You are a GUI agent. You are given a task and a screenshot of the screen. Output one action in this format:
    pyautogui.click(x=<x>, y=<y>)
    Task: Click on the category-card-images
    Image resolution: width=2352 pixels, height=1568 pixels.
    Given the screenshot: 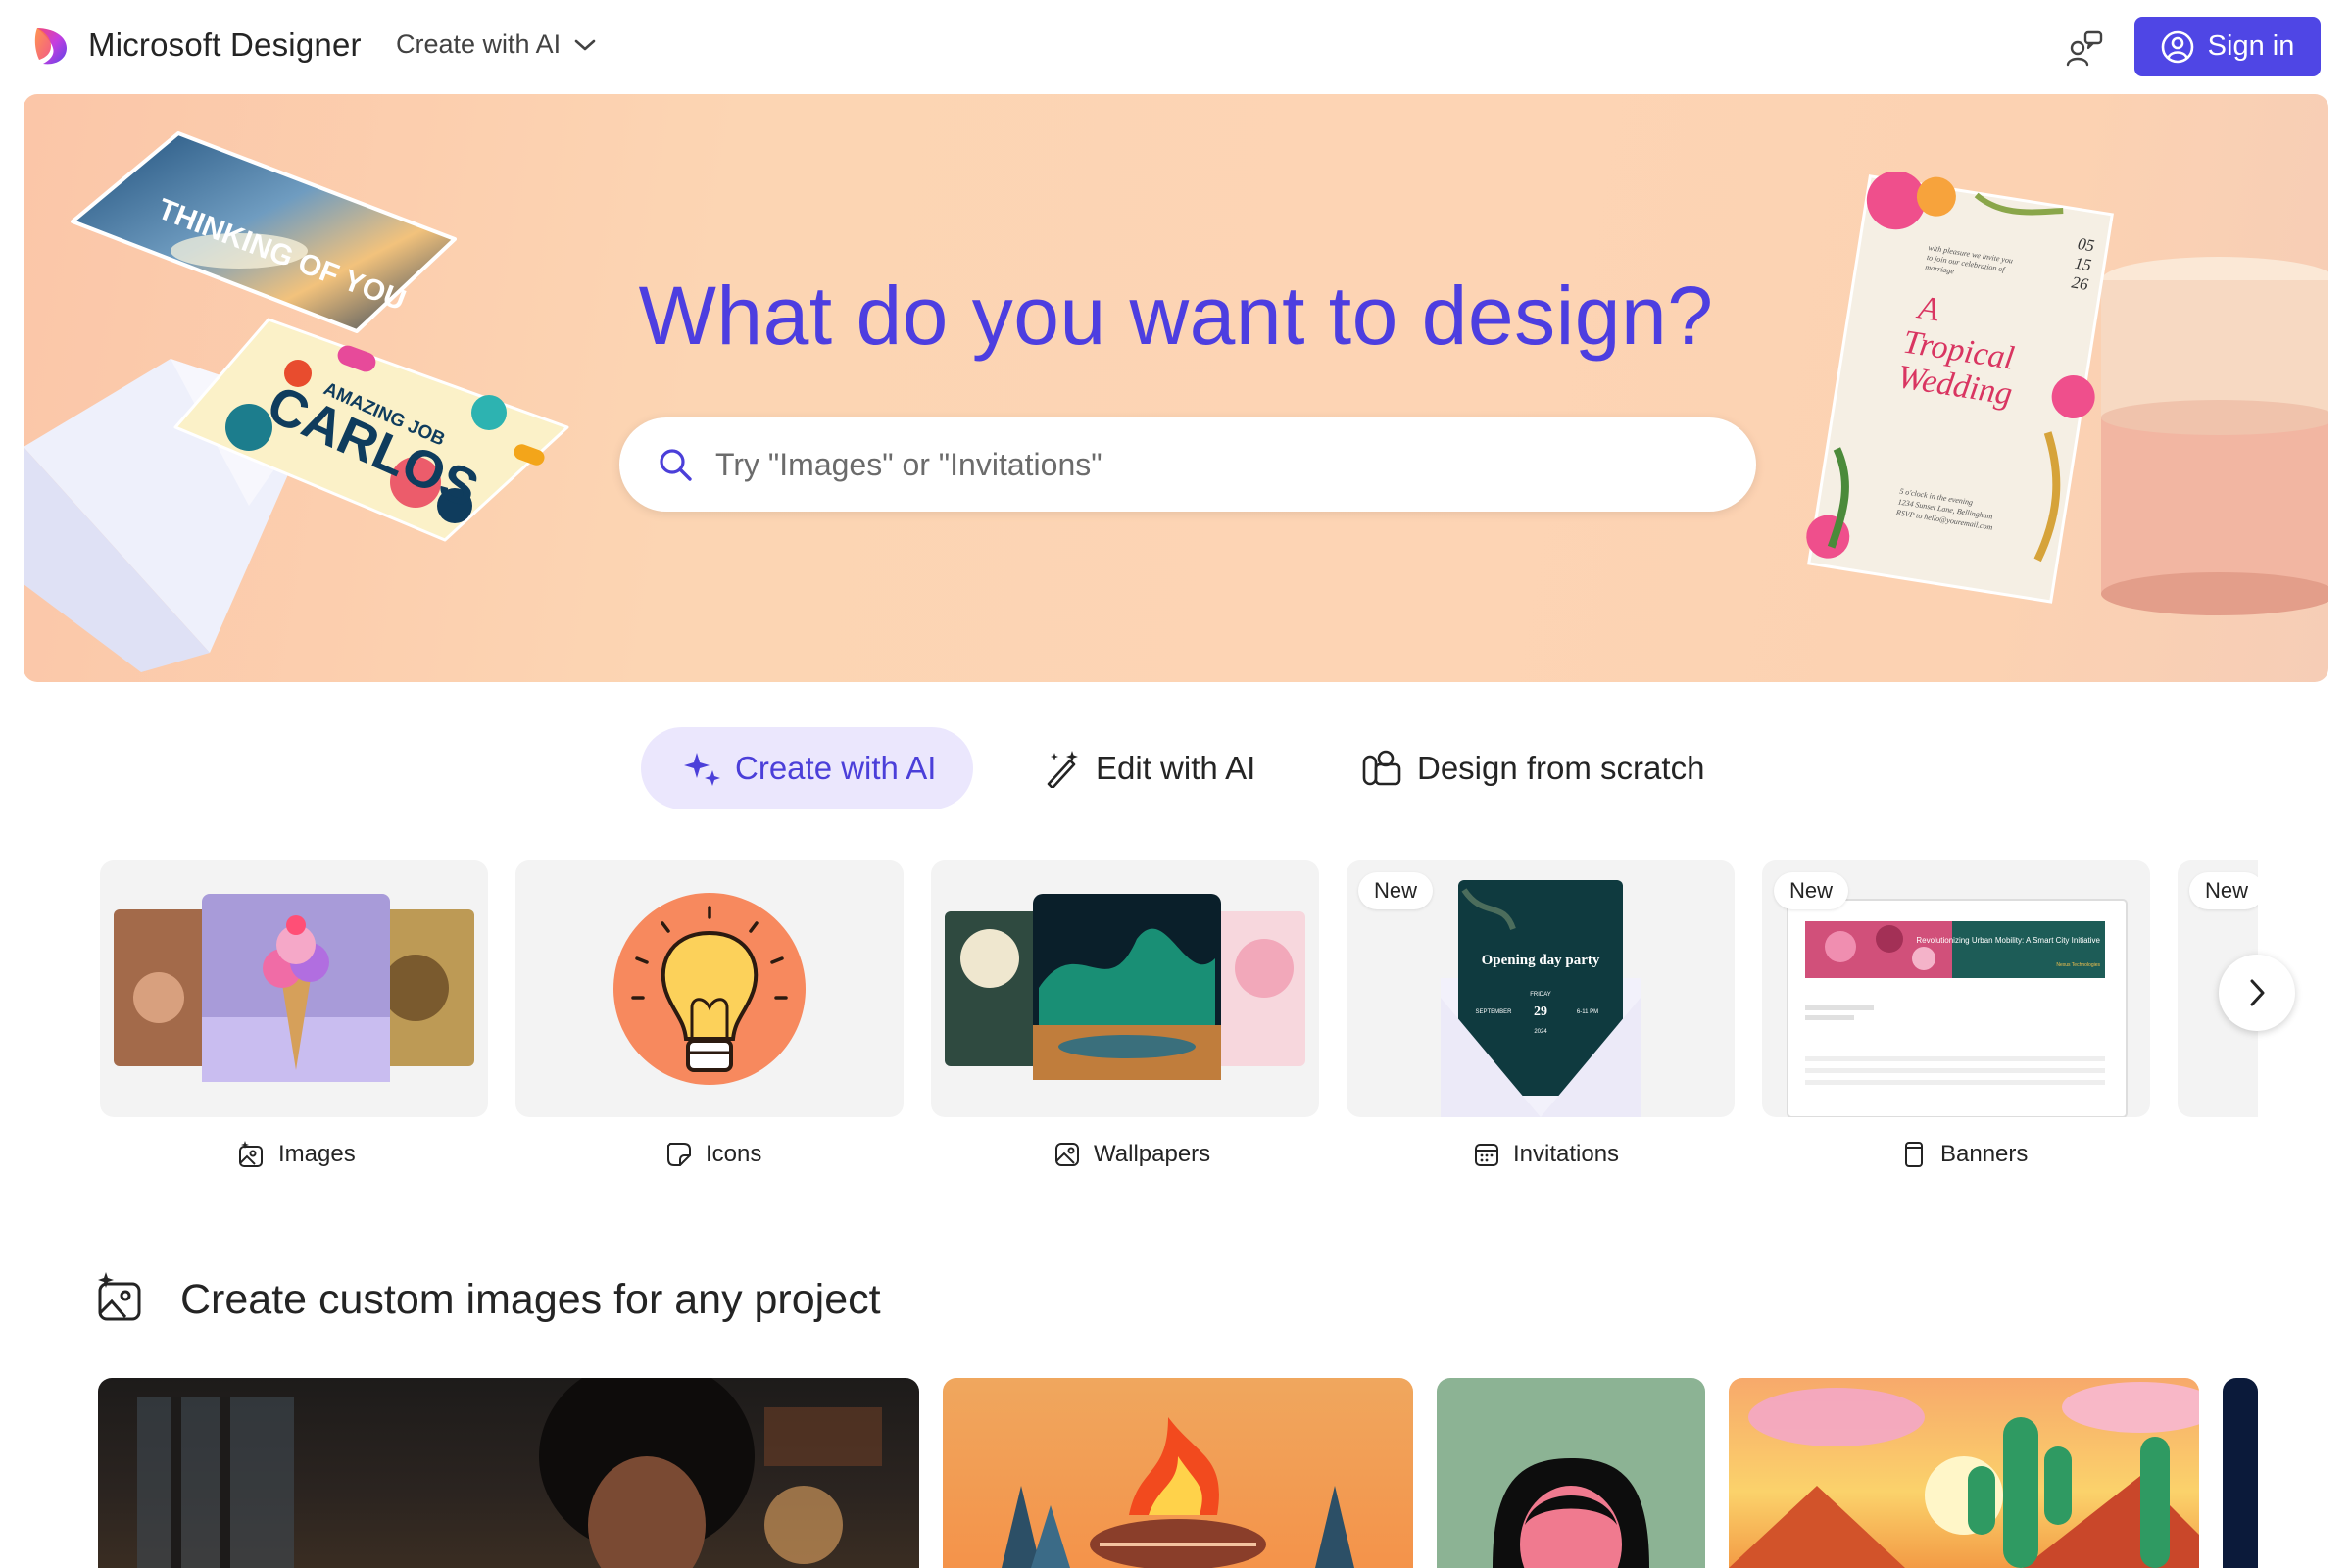 What is the action you would take?
    pyautogui.click(x=294, y=988)
    